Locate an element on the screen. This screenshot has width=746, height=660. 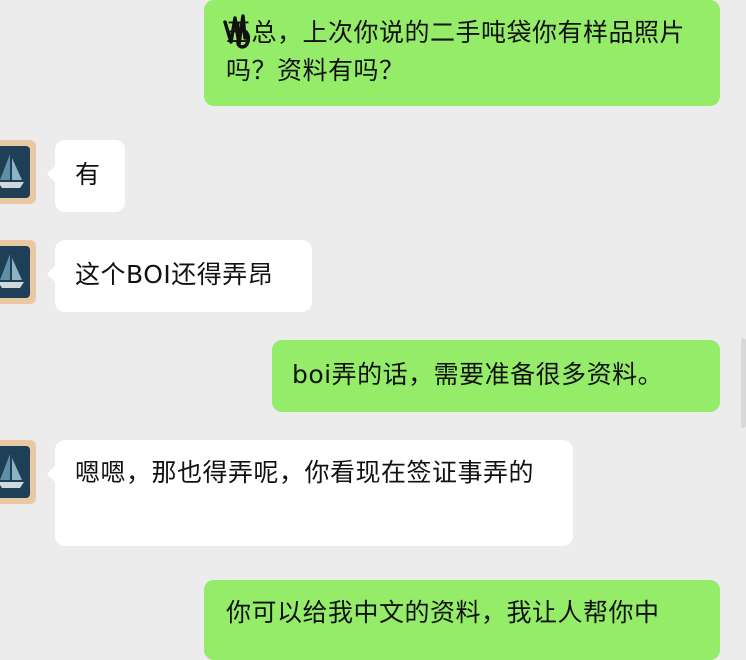
message-text: 你可以给我中文的资料，我让人帮你中 is located at coordinates (443, 612).